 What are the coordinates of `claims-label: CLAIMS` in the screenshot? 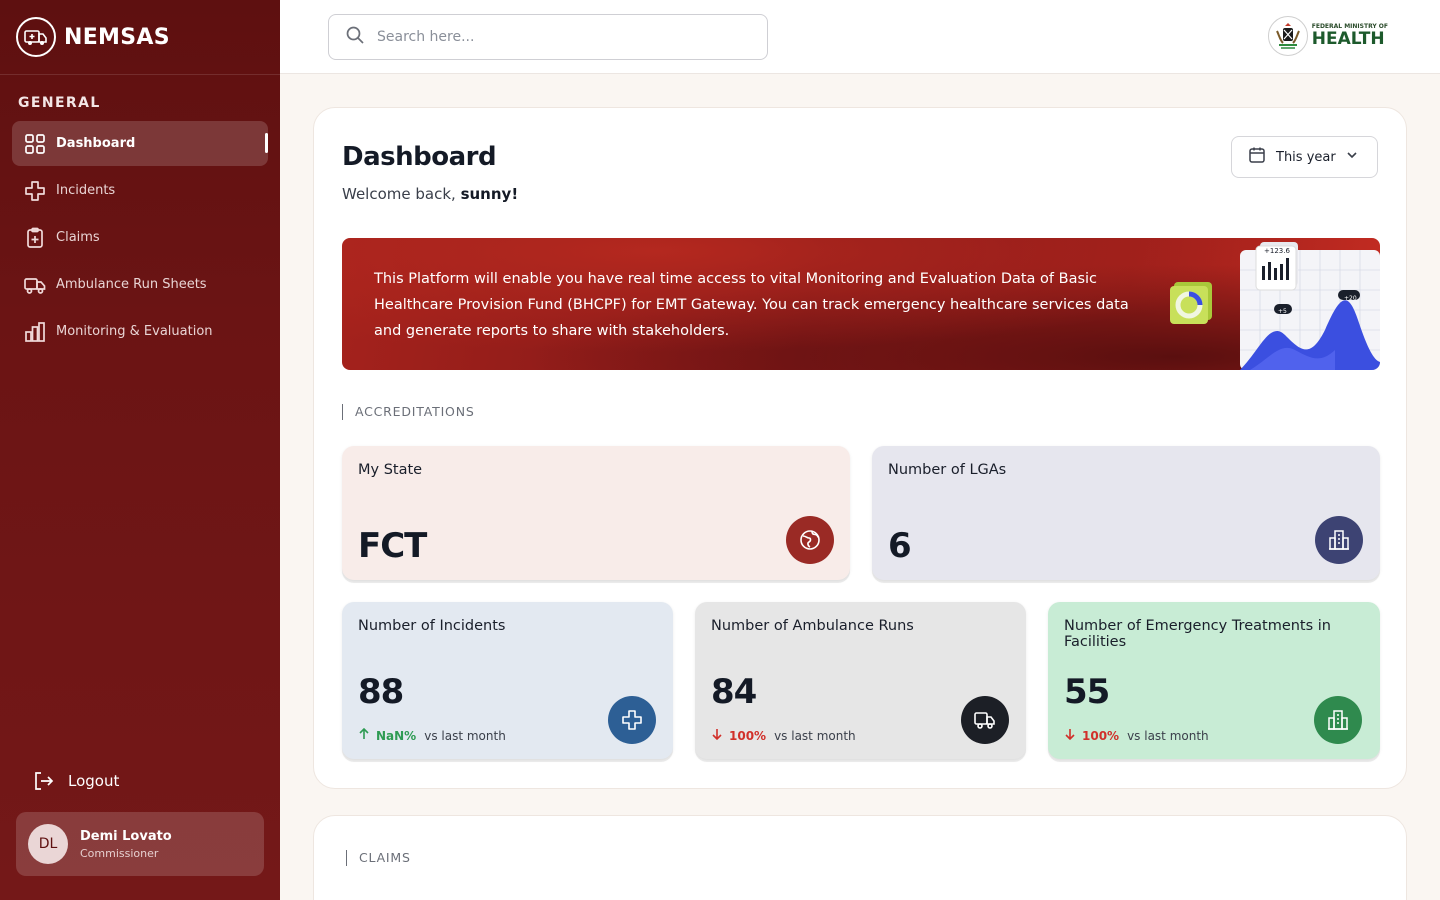 It's located at (378, 858).